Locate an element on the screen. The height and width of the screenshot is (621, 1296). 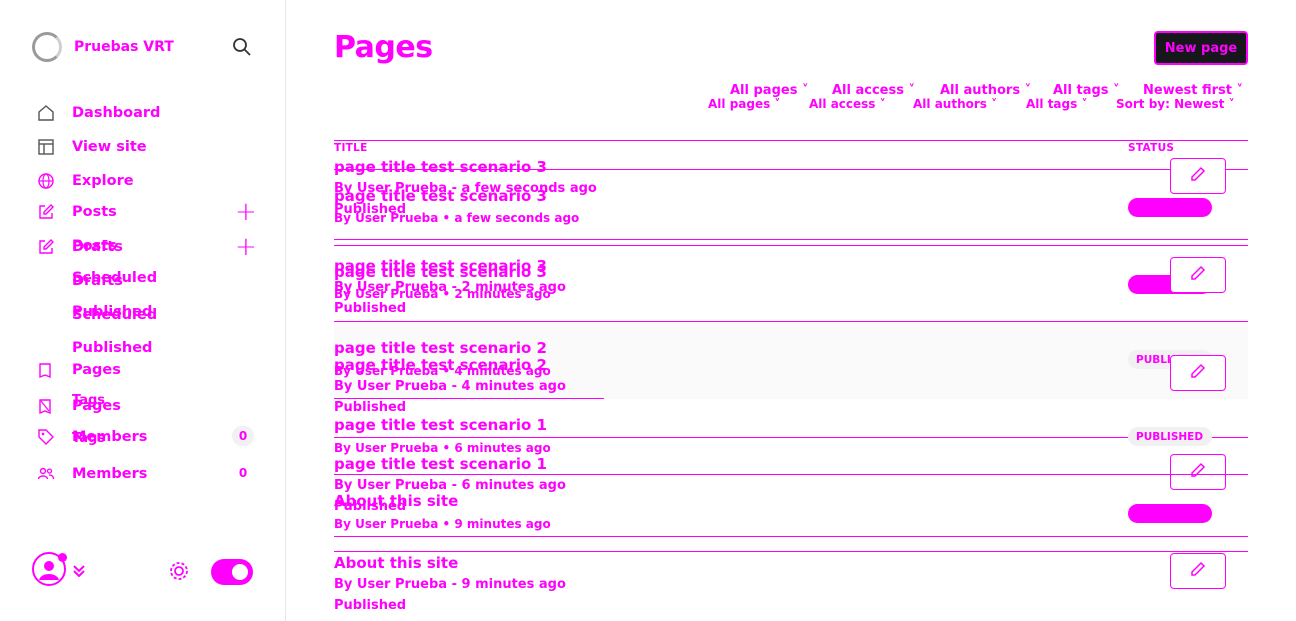
row-title: About this site is located at coordinates (396, 563).